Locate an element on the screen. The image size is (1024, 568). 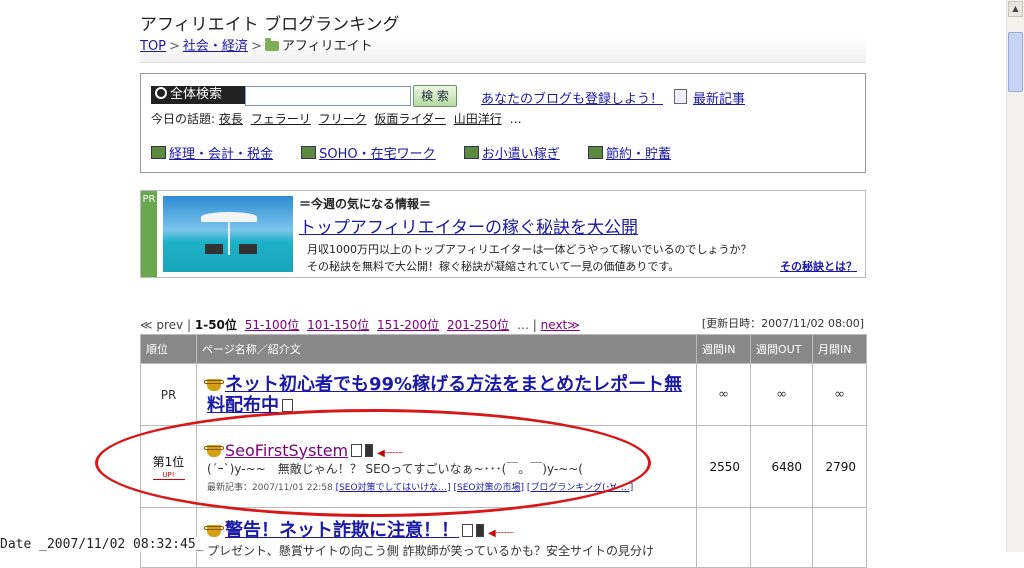
ranking-title-link: SeoFirstSystem is located at coordinates (286, 450).